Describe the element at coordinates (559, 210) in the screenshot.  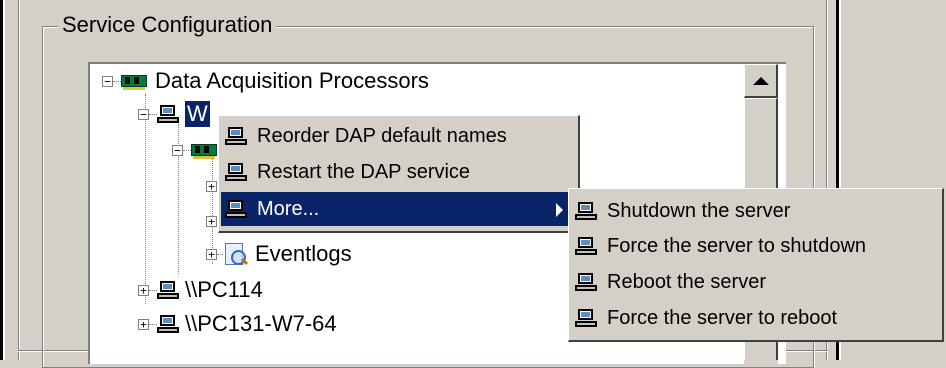
I see `chevron-right-icon` at that location.